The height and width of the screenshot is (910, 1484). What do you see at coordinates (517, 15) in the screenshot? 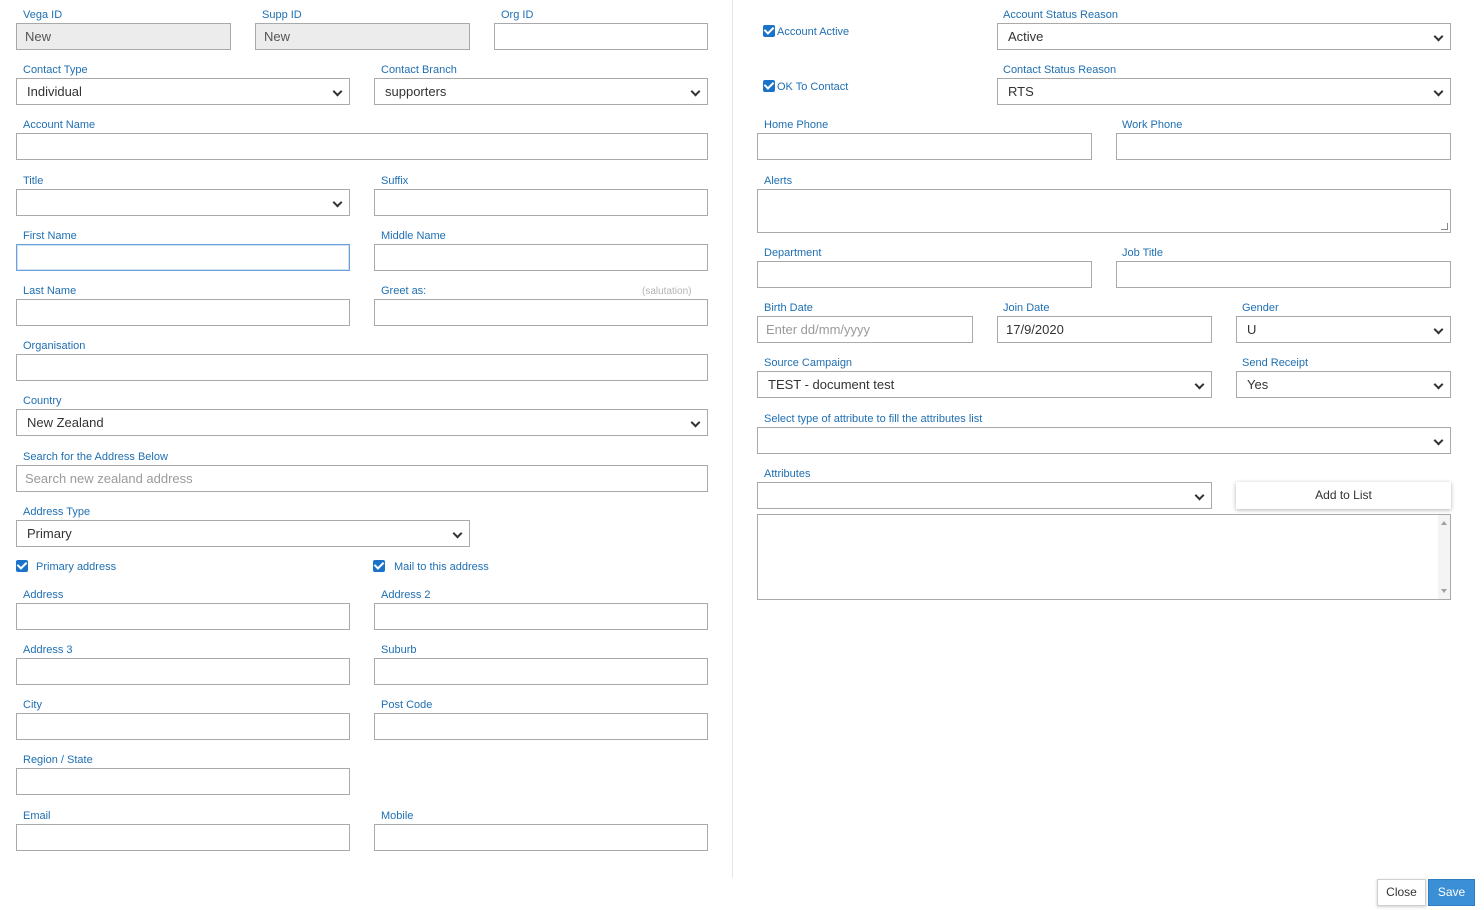
I see `org-id-label: Org ID` at bounding box center [517, 15].